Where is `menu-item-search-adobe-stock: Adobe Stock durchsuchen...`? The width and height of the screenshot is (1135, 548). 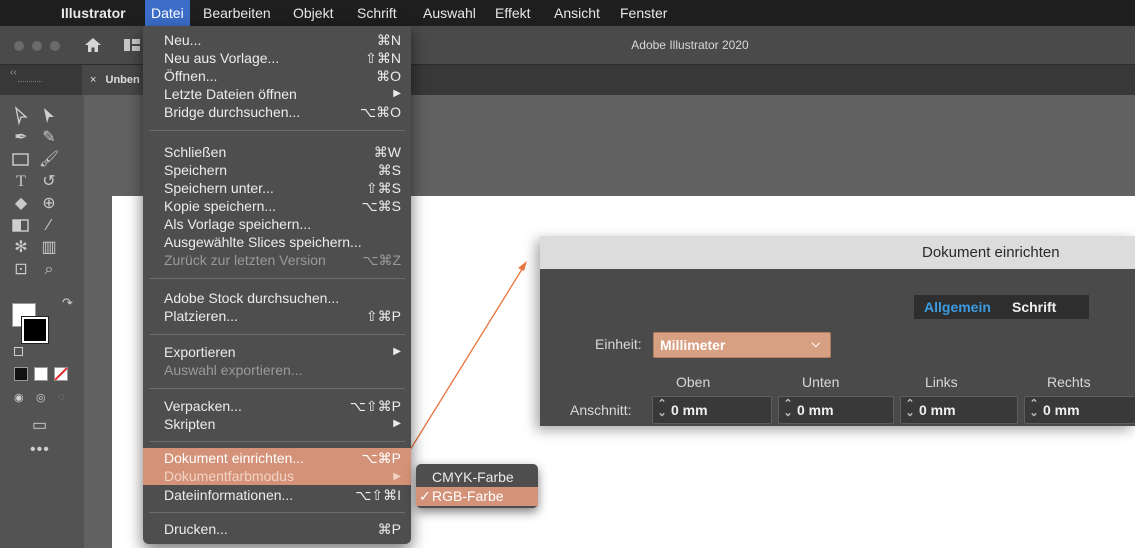 menu-item-search-adobe-stock: Adobe Stock durchsuchen... is located at coordinates (277, 298).